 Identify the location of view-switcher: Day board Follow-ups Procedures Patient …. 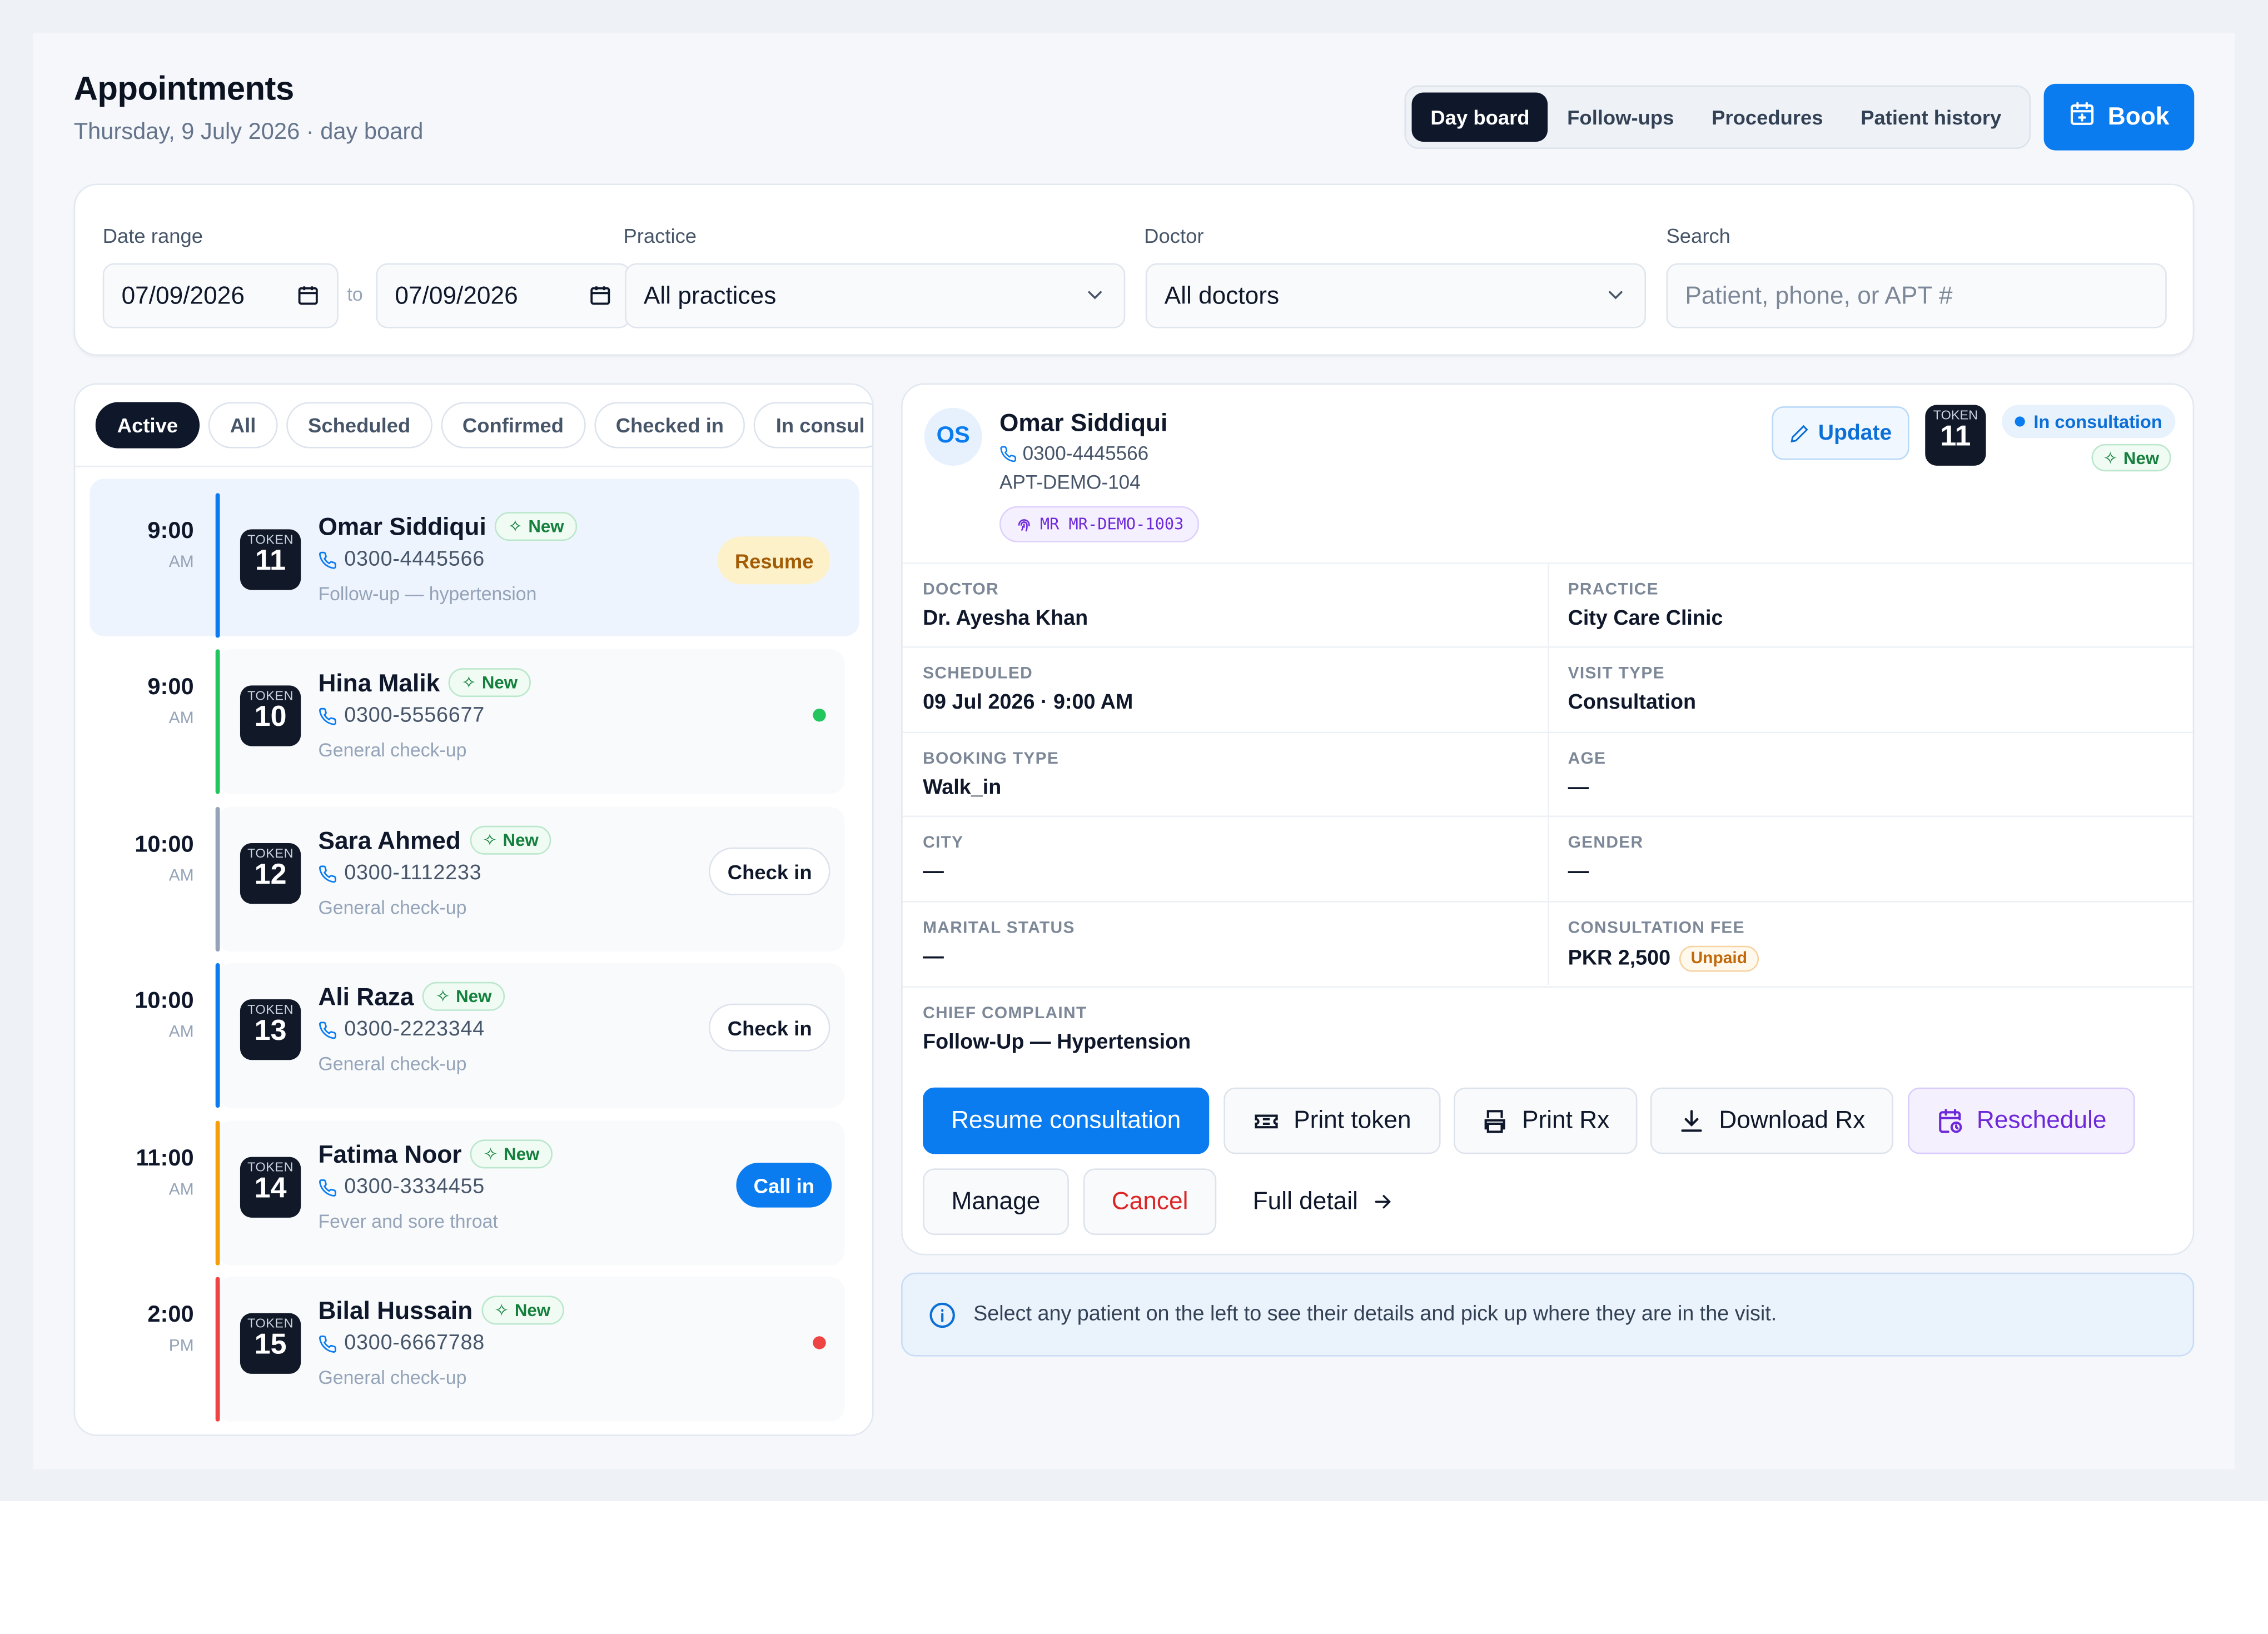
(1717, 118).